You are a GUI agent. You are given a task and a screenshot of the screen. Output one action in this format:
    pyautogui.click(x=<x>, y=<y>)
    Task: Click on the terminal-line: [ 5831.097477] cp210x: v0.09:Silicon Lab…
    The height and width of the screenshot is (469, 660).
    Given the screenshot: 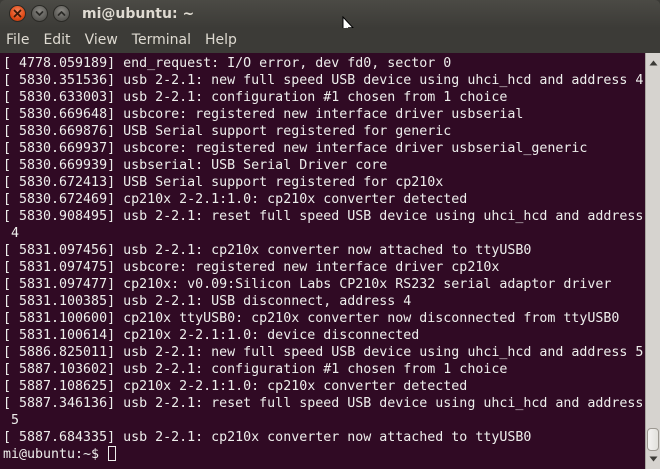 What is the action you would take?
    pyautogui.click(x=307, y=284)
    